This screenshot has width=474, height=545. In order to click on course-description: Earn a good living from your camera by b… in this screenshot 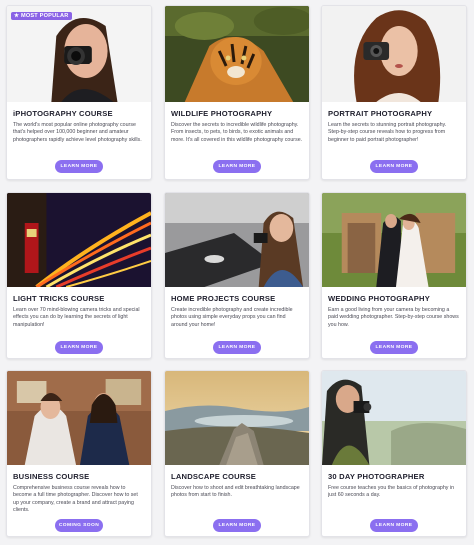, I will do `click(393, 317)`.